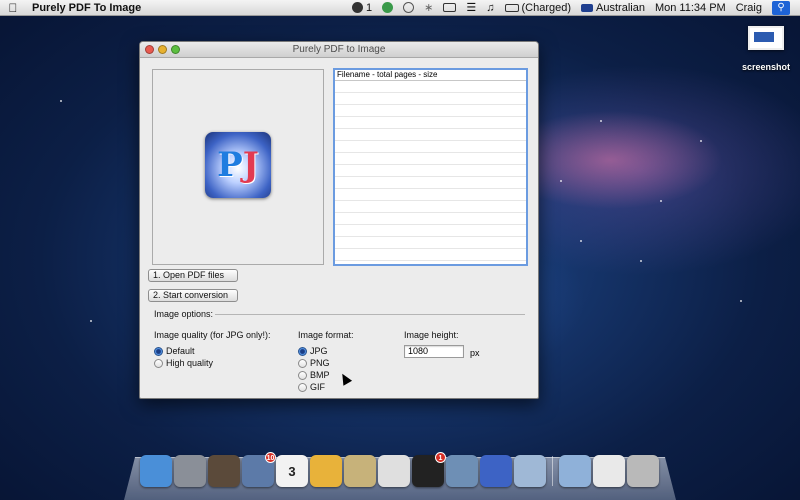  What do you see at coordinates (471, 7) in the screenshot?
I see `wifi-icon: ☰` at bounding box center [471, 7].